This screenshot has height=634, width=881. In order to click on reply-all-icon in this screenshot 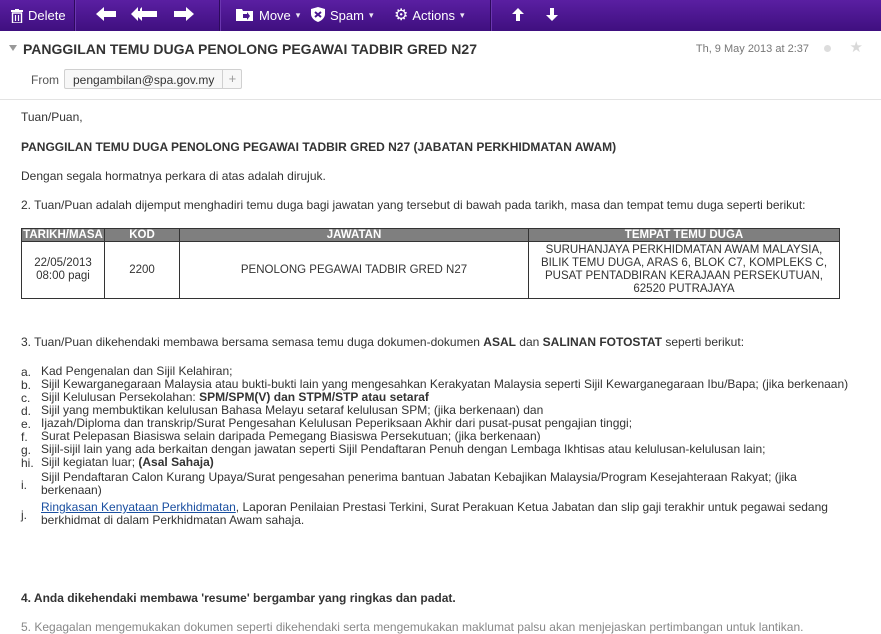, I will do `click(144, 15)`.